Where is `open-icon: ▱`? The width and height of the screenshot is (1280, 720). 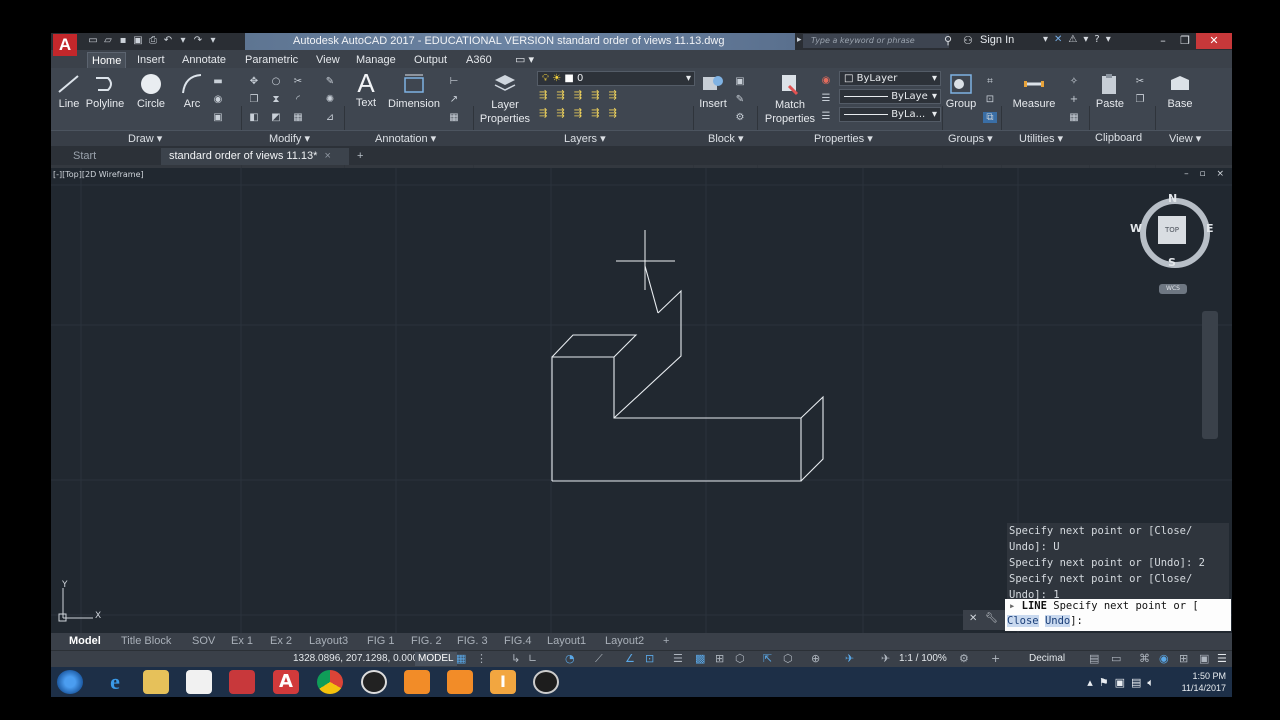 open-icon: ▱ is located at coordinates (108, 41).